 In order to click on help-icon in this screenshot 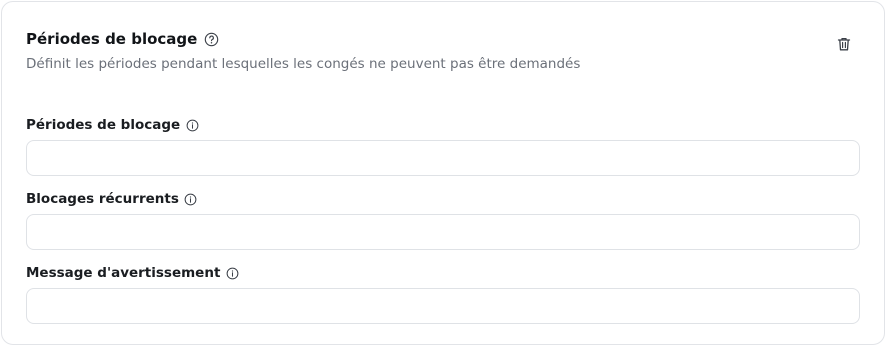, I will do `click(211, 39)`.